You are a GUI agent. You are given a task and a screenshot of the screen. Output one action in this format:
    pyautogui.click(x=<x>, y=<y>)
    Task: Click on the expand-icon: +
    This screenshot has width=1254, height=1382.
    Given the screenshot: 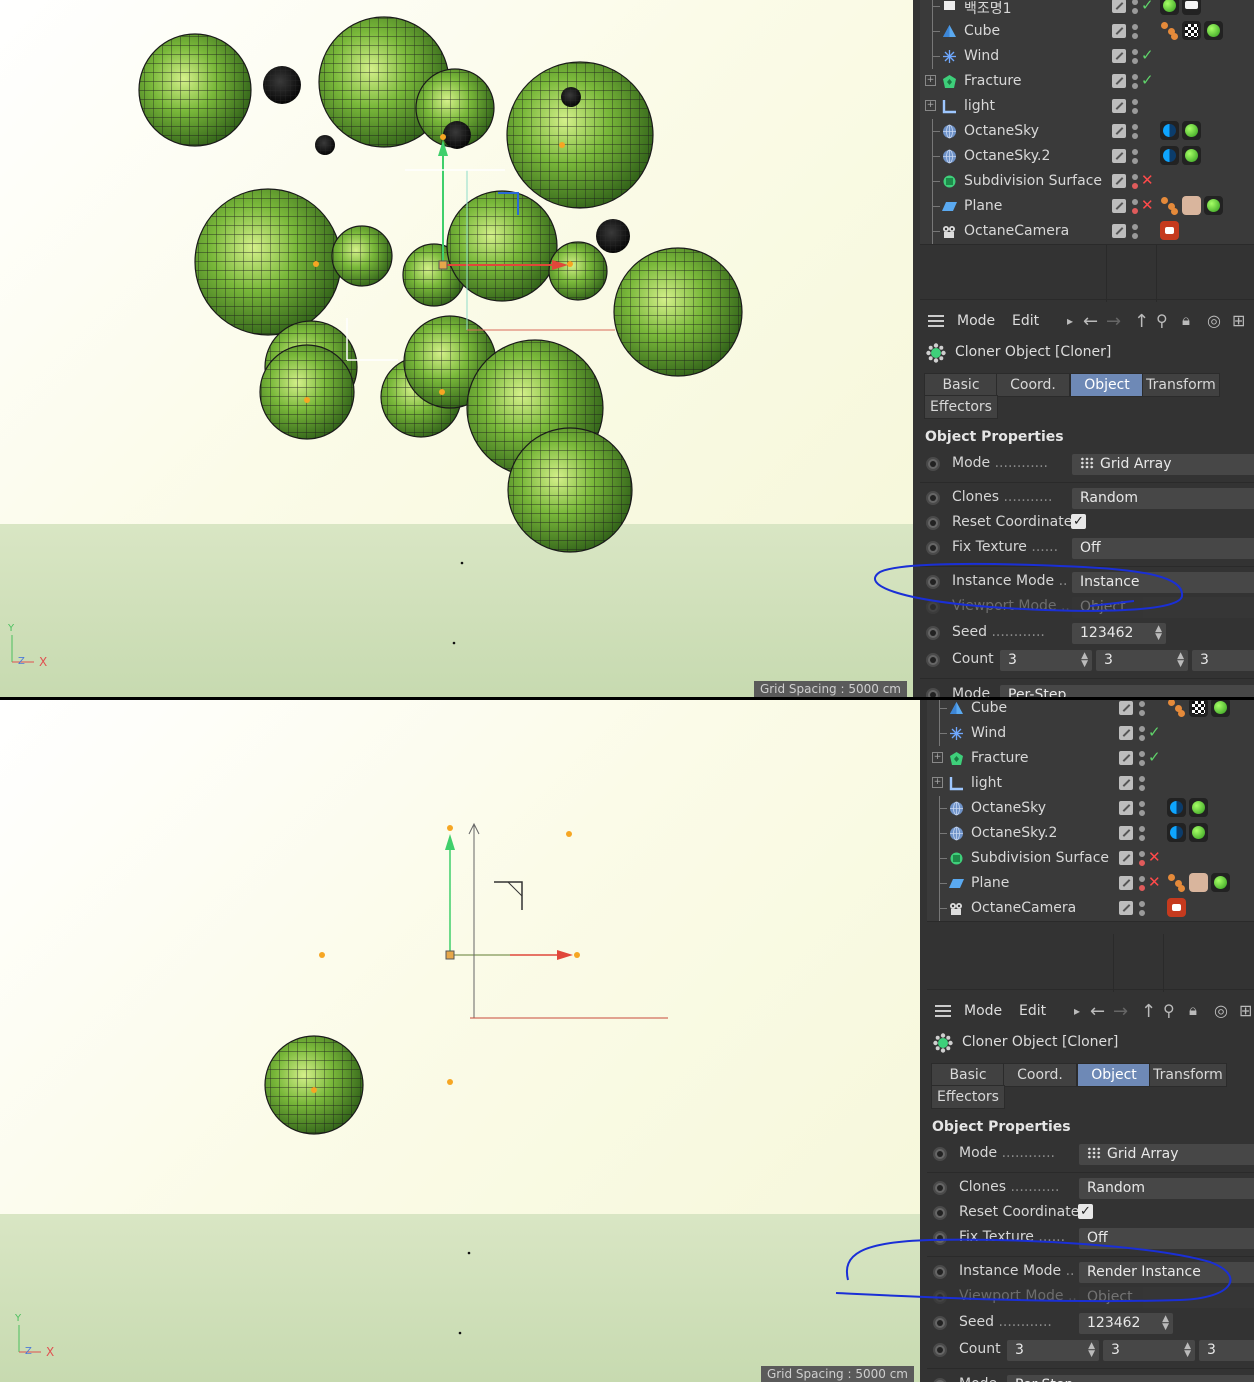 What is the action you would take?
    pyautogui.click(x=930, y=80)
    